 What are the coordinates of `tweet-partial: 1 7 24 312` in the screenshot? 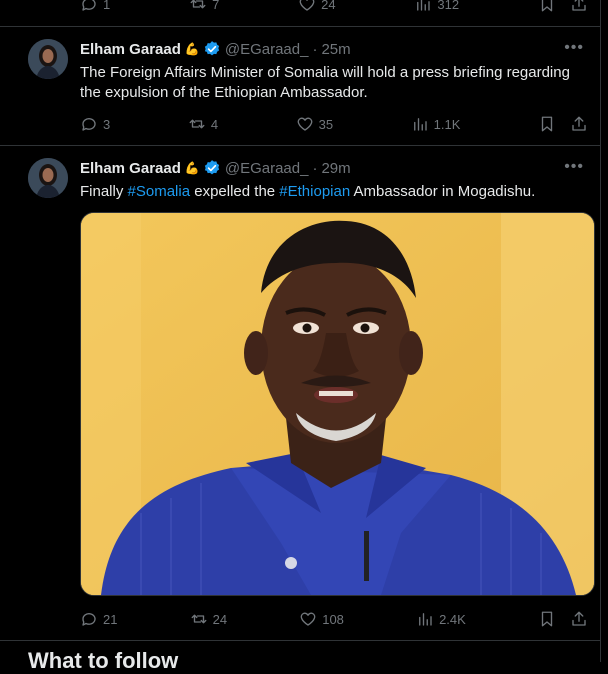 It's located at (300, 13).